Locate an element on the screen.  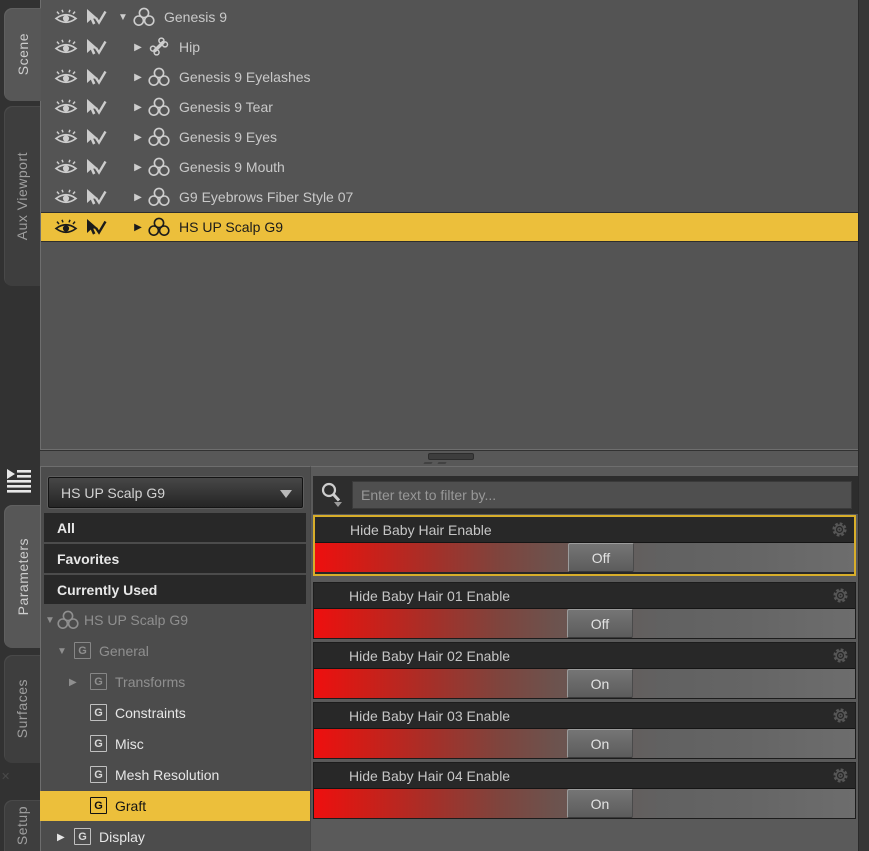
scene-tree-row: ▶ G9 Eyebrows Fiber Style 07 is located at coordinates (449, 197).